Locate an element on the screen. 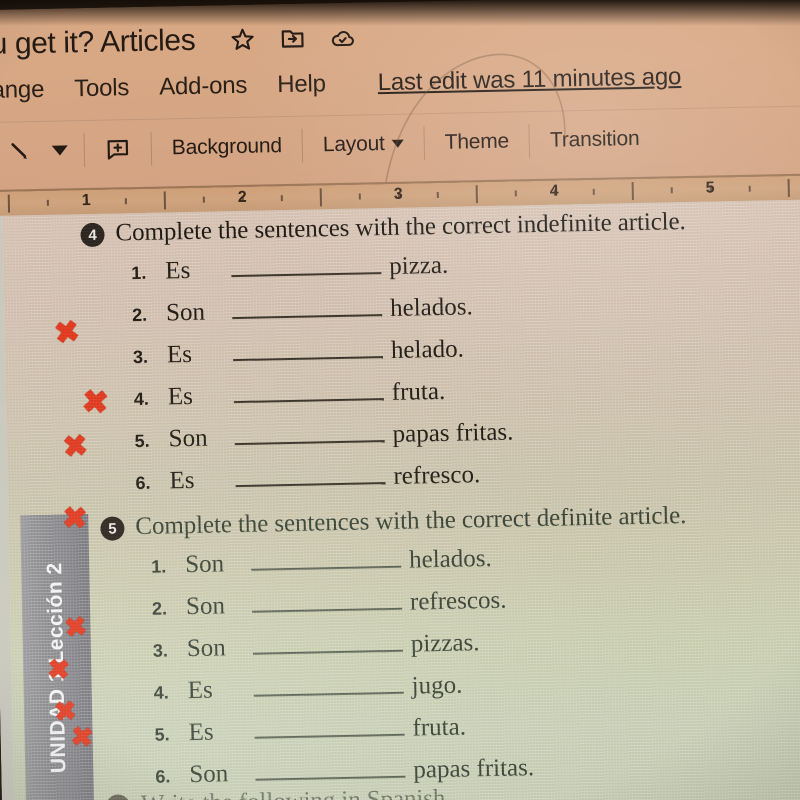 The image size is (800, 800). line-tool-button is located at coordinates (23, 151).